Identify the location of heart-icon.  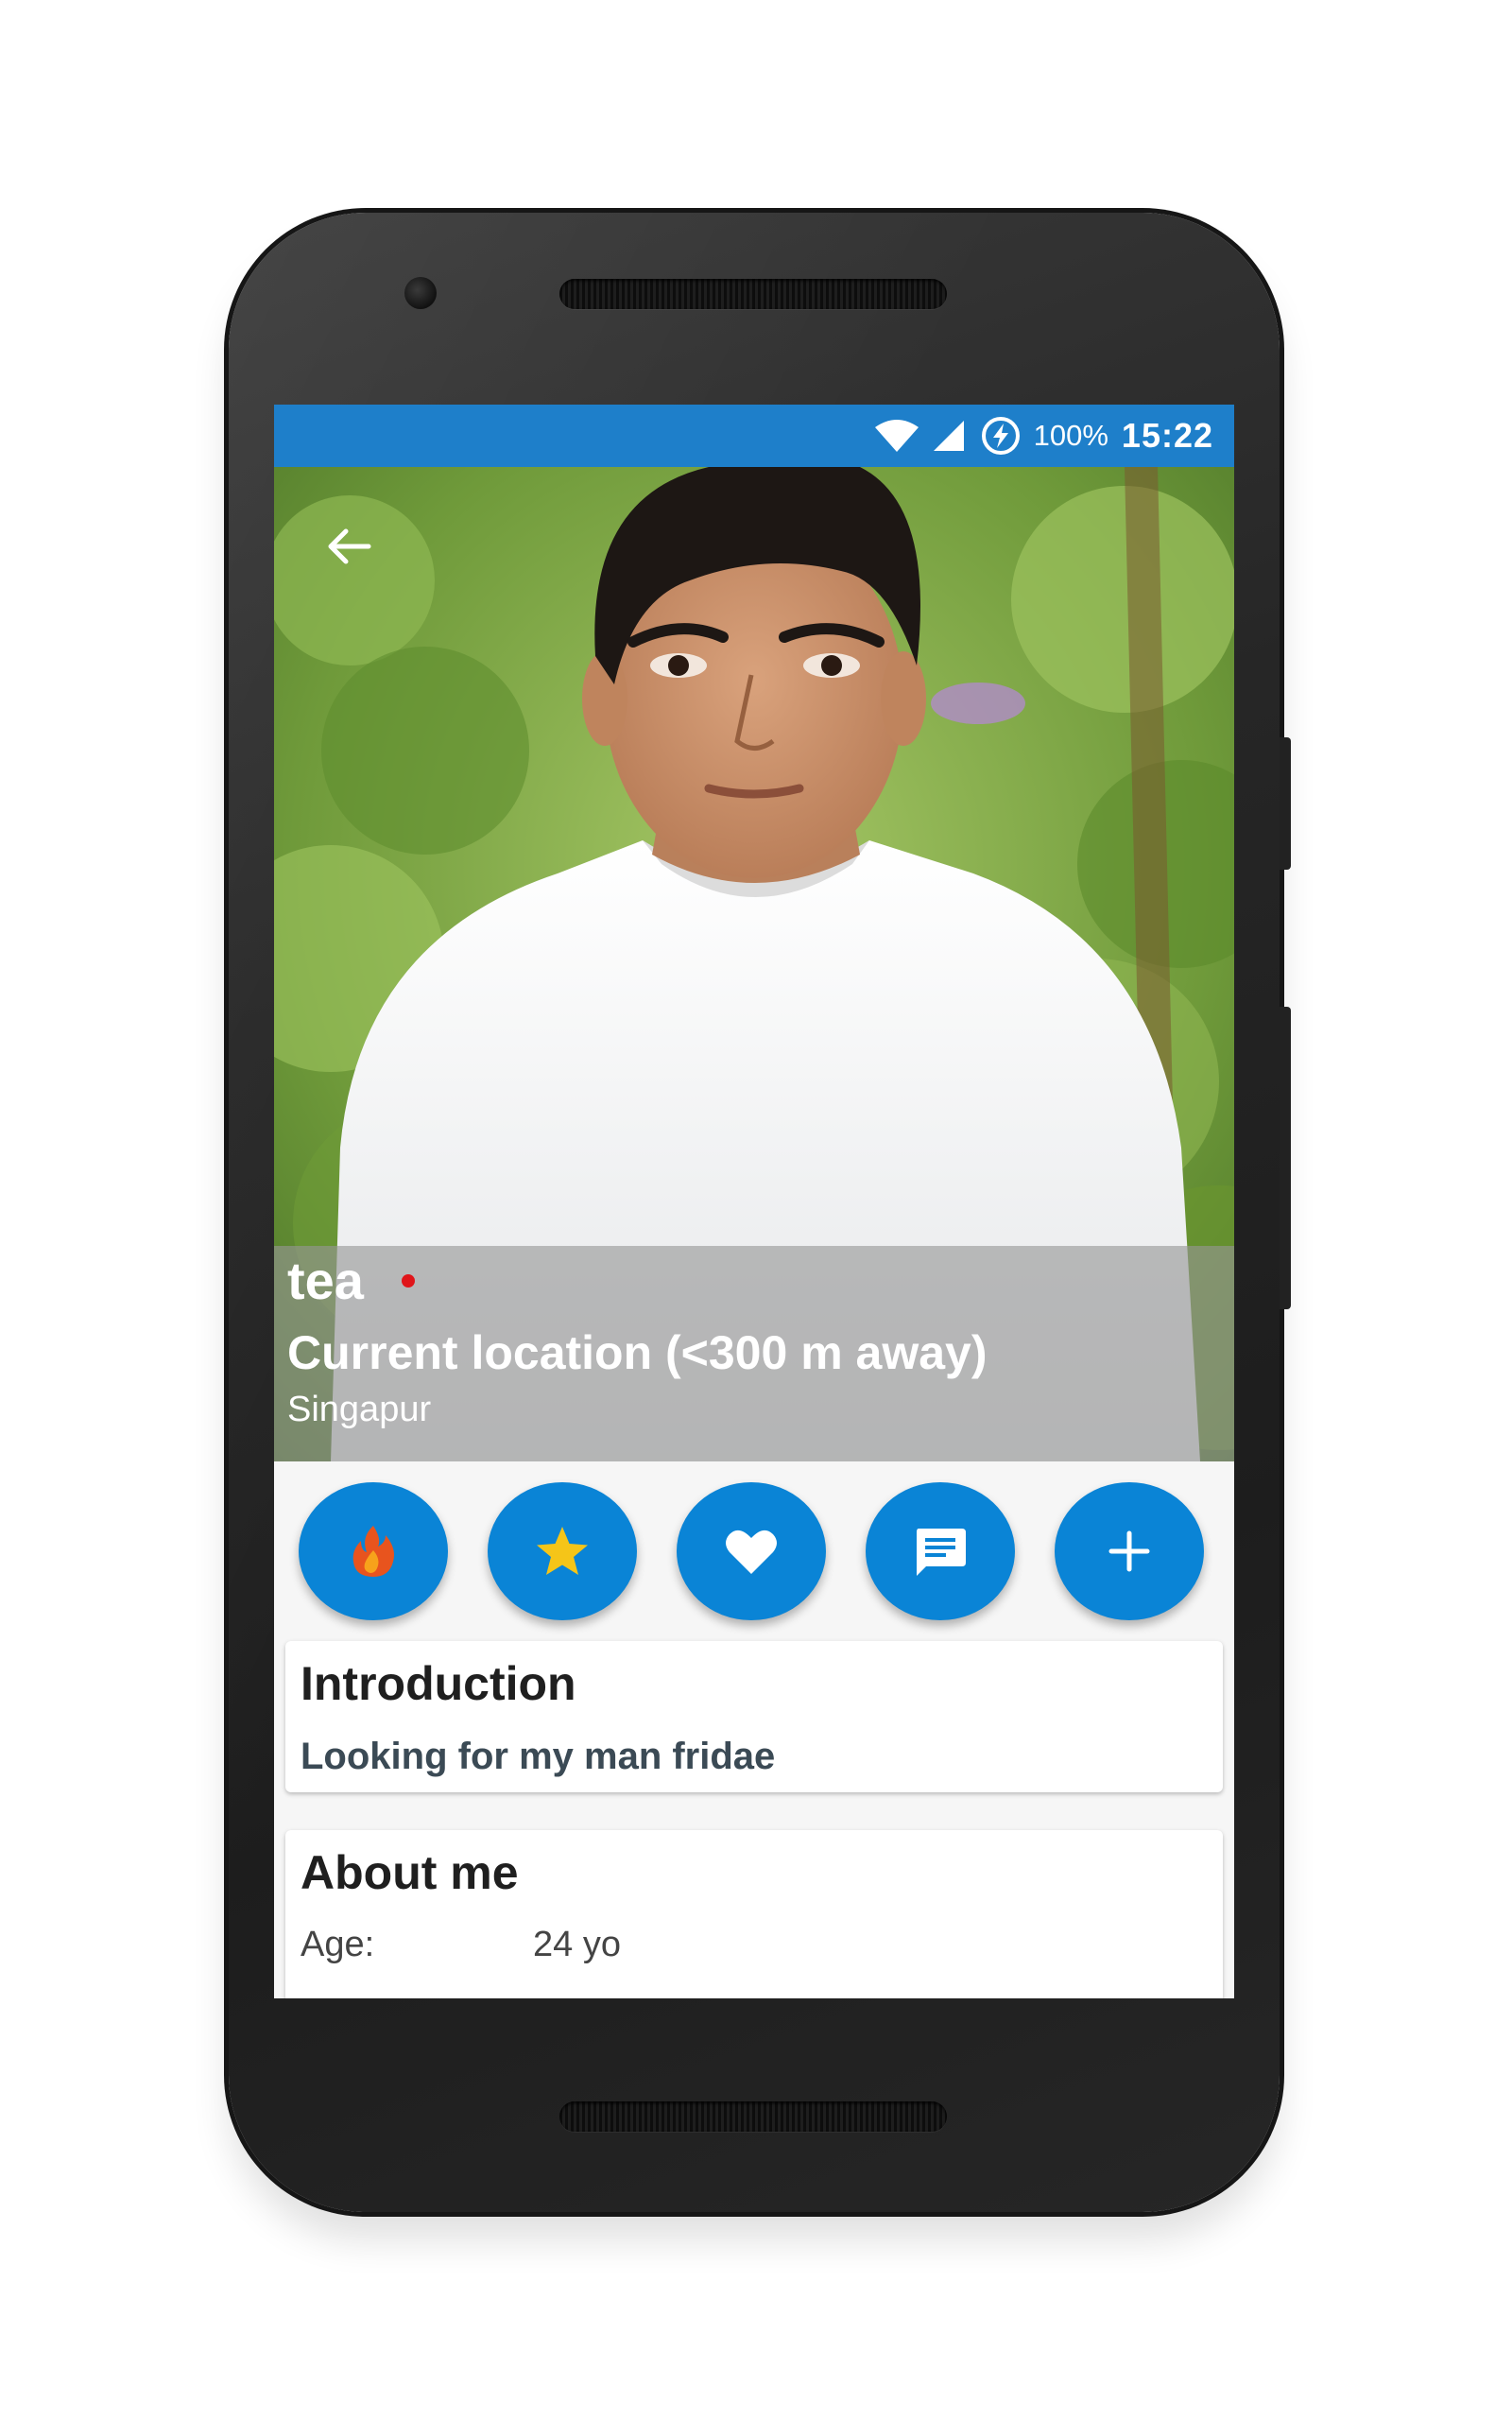
(751, 1552).